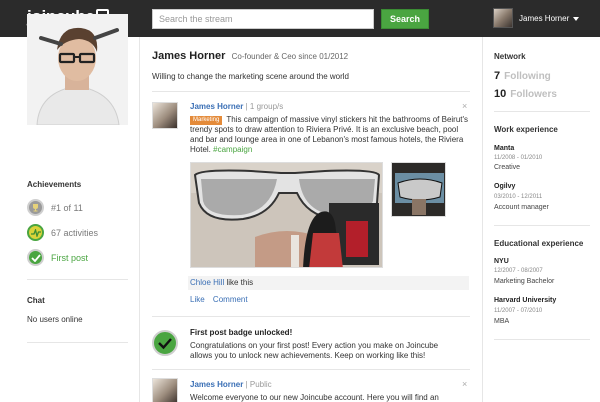  Describe the element at coordinates (189, 56) in the screenshot. I see `profile-name: James Horner` at that location.